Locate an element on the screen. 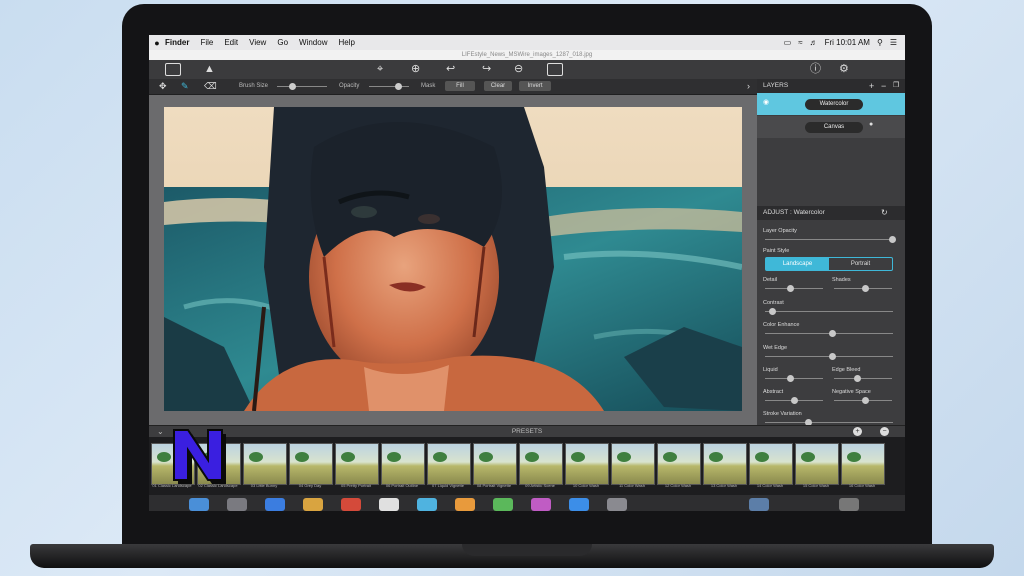  add-preset-icon: + is located at coordinates (857, 431).